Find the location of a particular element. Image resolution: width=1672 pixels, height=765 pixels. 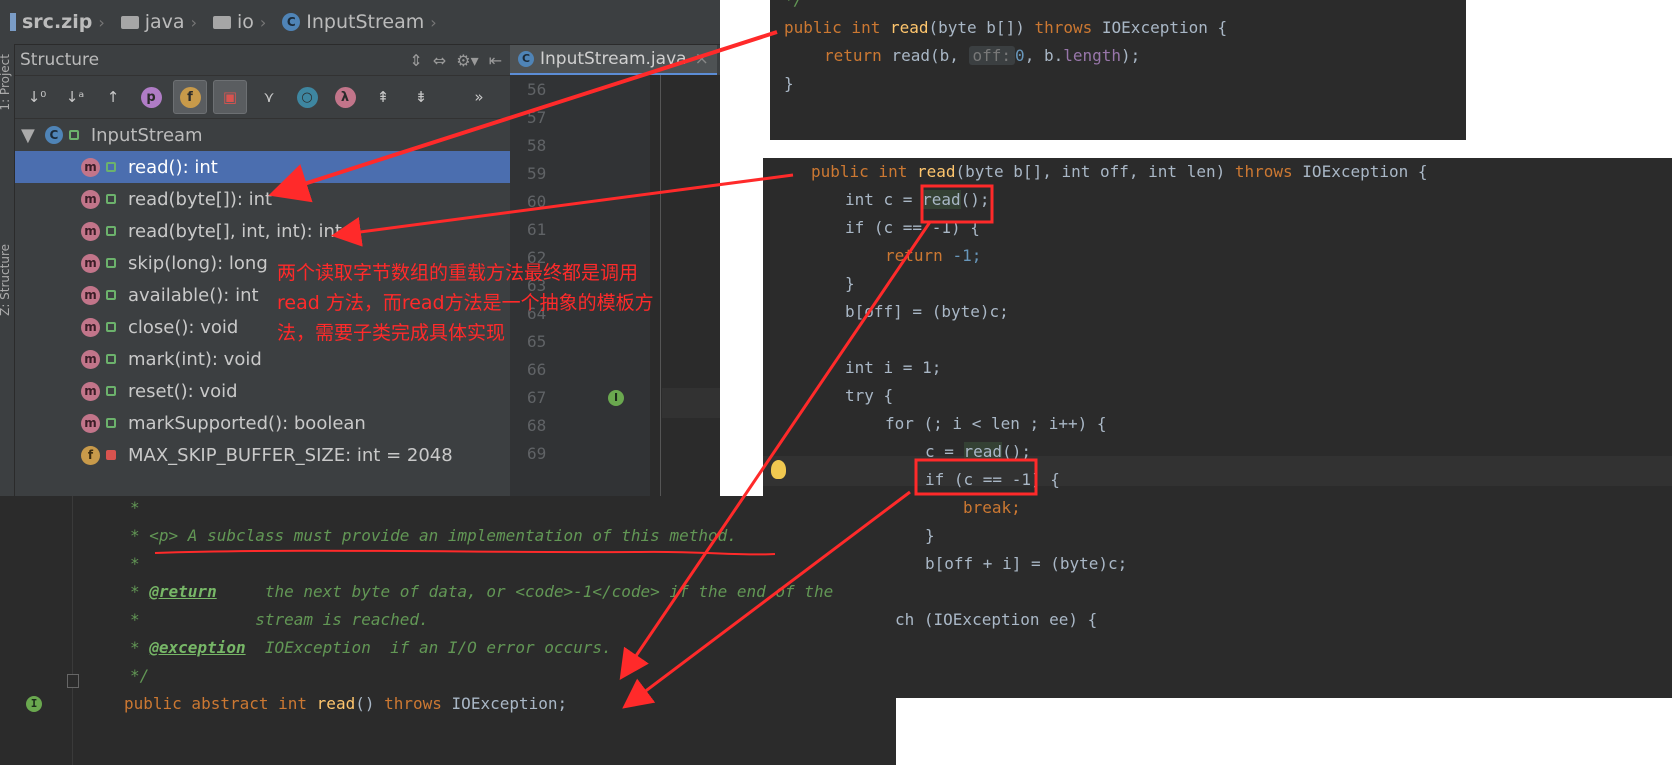

tree-item-label: markSupported(): boolean is located at coordinates (247, 423).